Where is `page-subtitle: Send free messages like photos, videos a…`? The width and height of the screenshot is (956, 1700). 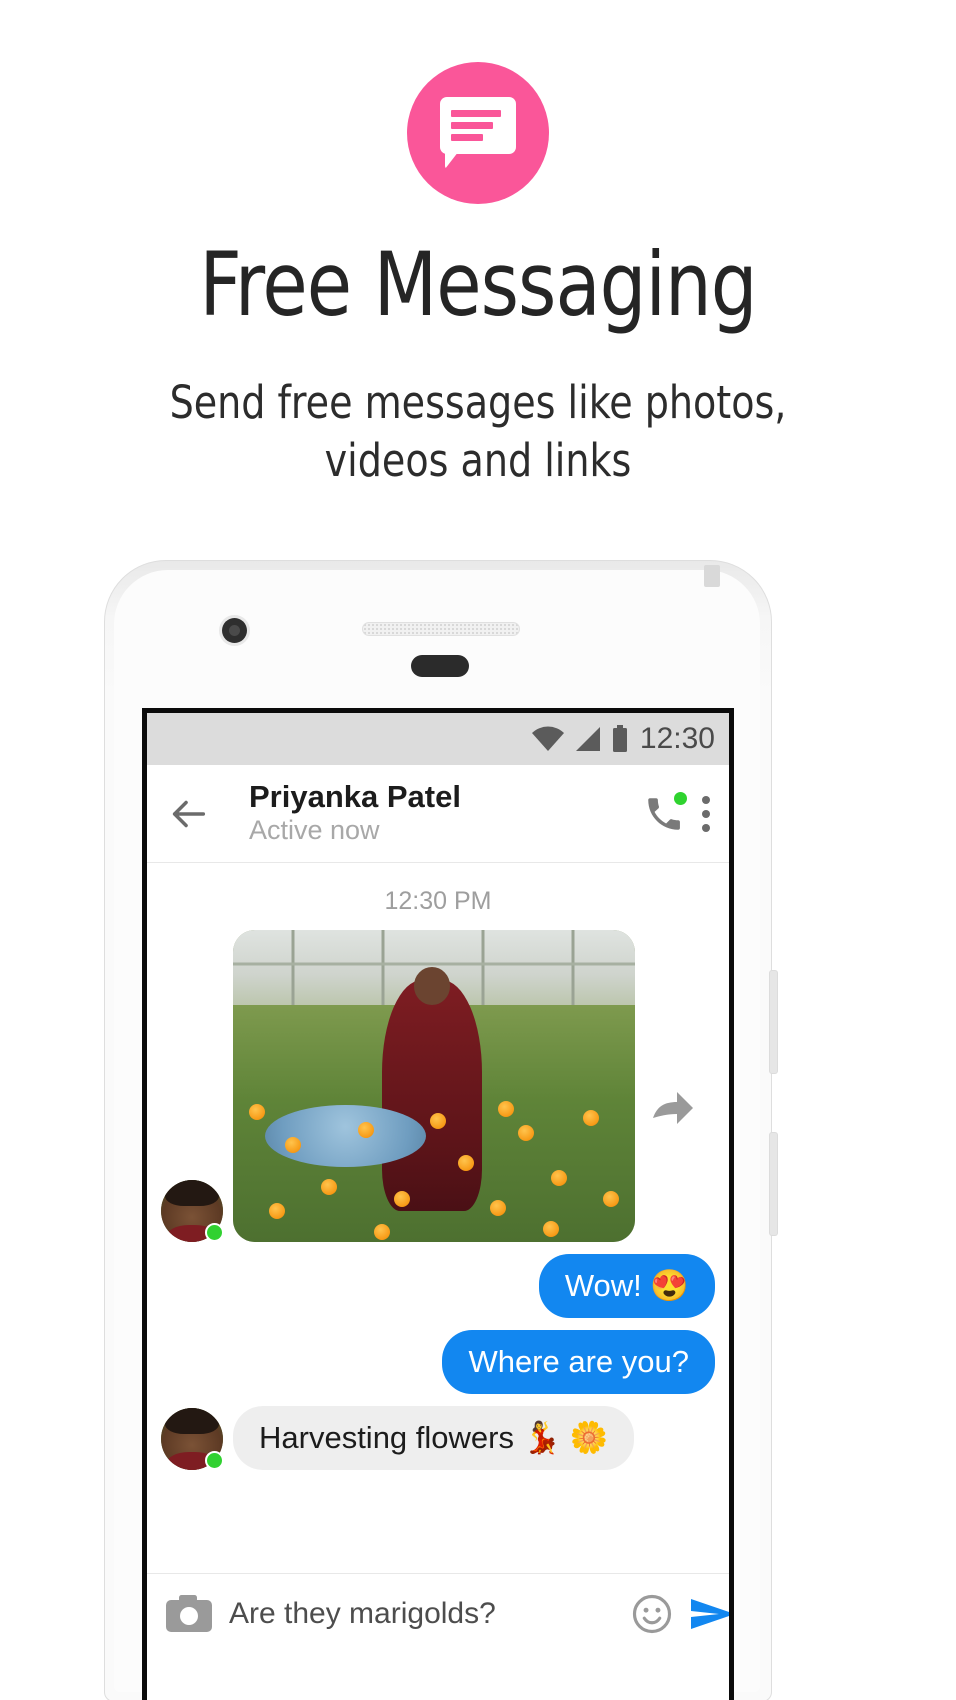 page-subtitle: Send free messages like photos, videos a… is located at coordinates (478, 431).